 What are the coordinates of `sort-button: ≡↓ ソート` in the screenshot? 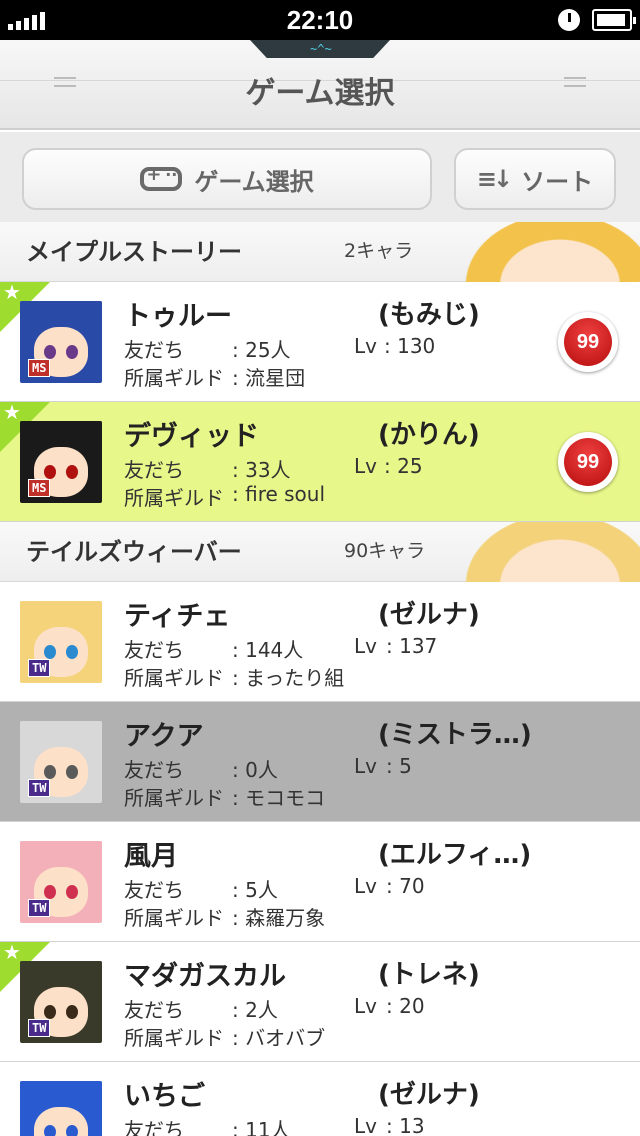 It's located at (535, 179).